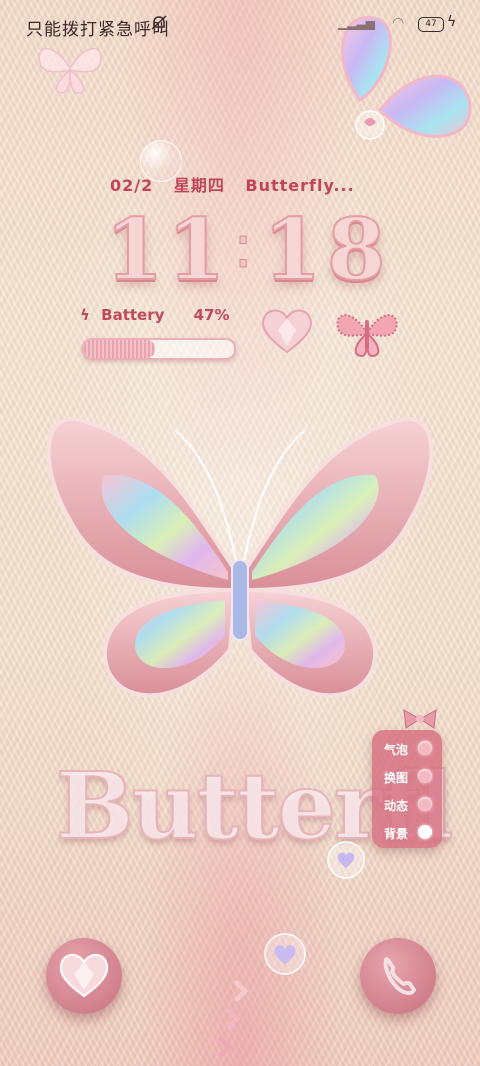  What do you see at coordinates (396, 778) in the screenshot?
I see `menu-item-label: 换图` at bounding box center [396, 778].